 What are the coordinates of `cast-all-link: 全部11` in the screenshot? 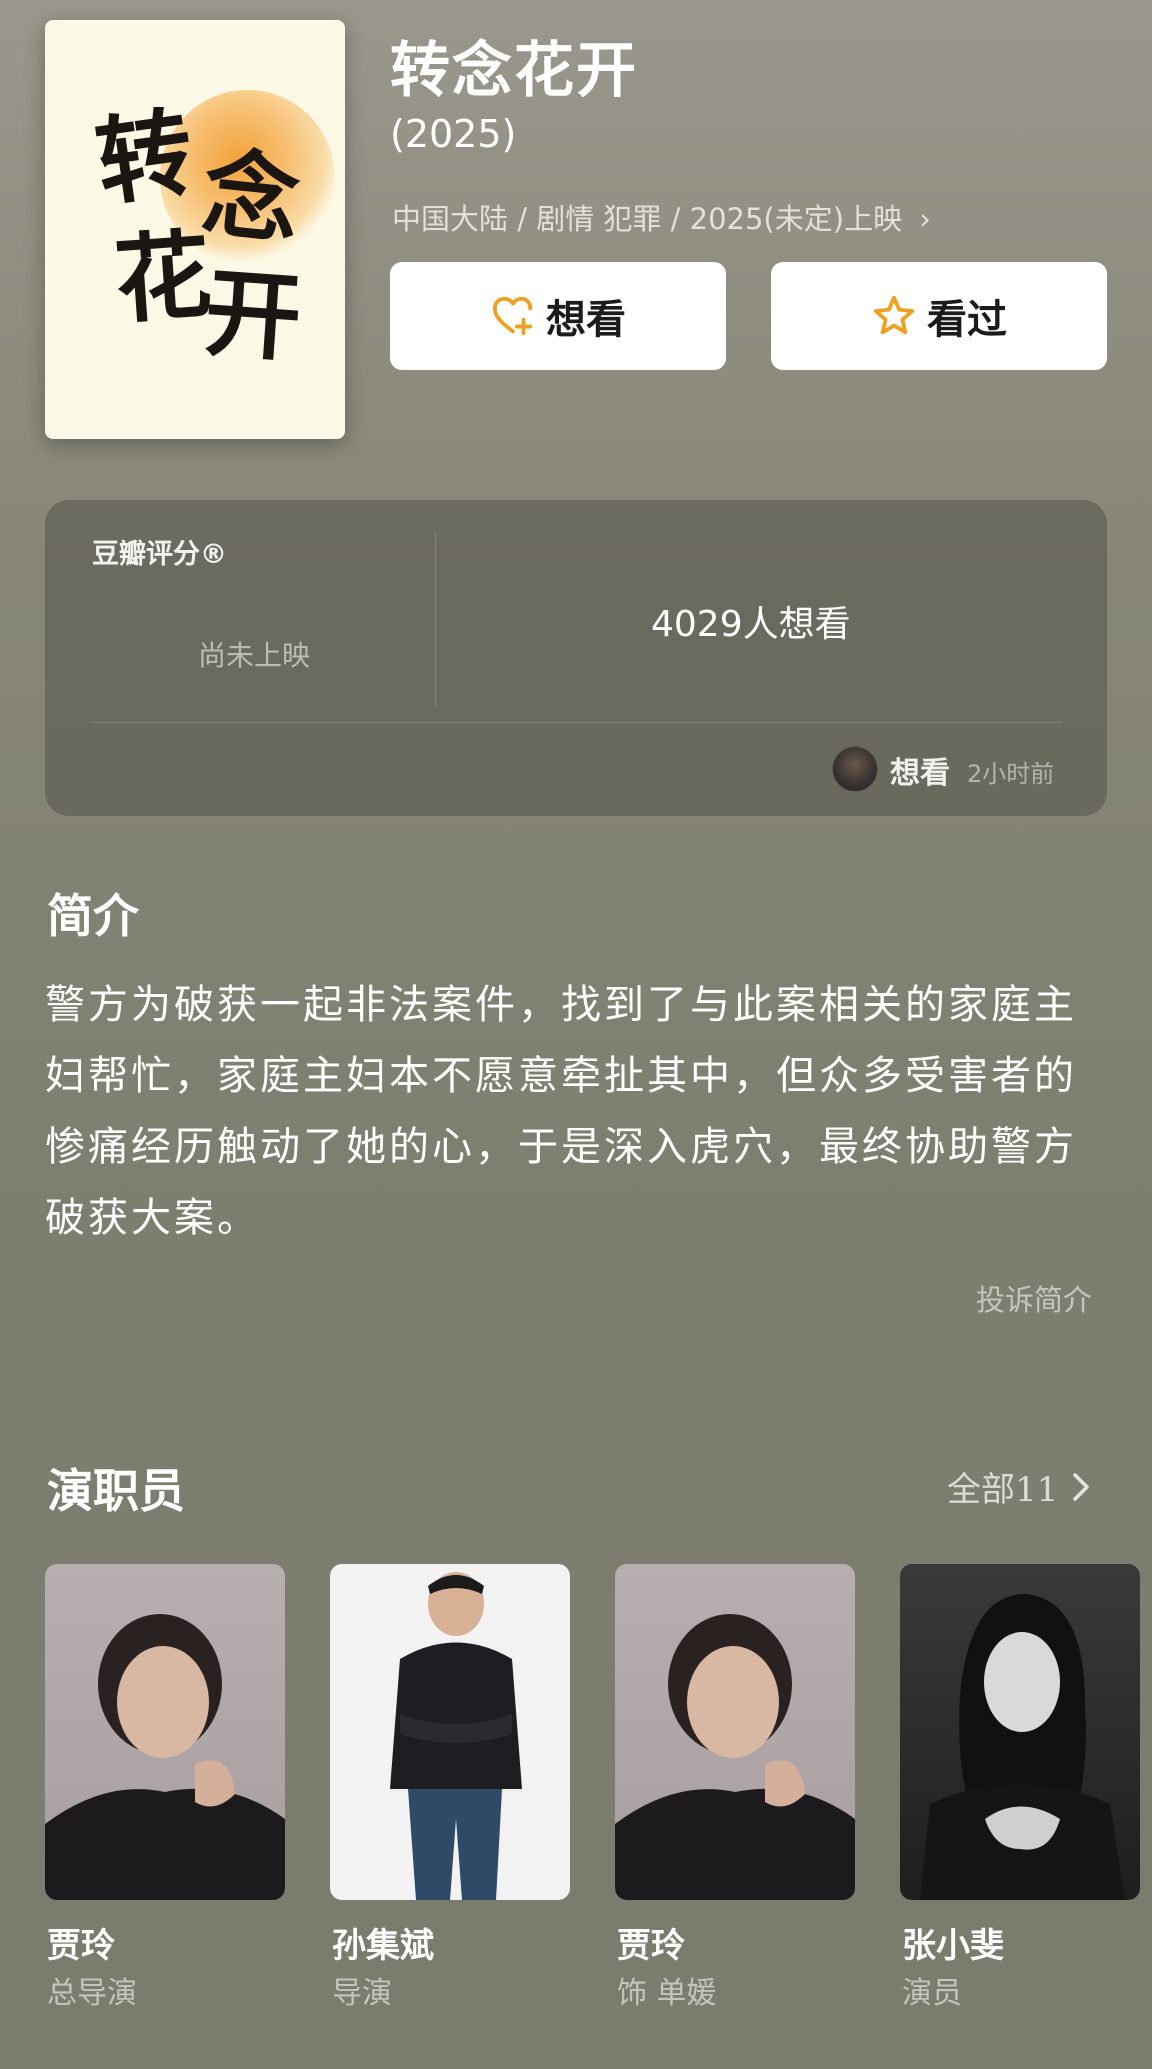 It's located at (1019, 1486).